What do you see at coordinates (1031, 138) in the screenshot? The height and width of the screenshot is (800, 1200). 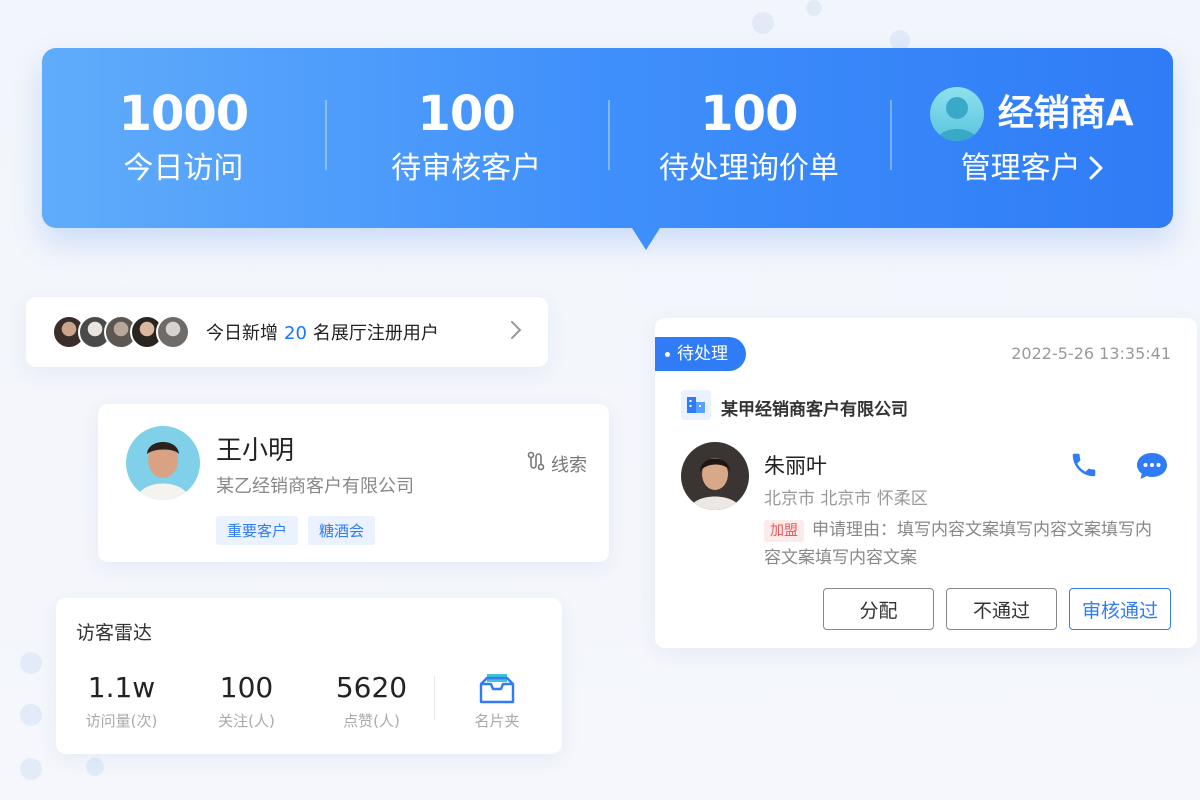 I see `dealer-panel: 经销商A 管理客户` at bounding box center [1031, 138].